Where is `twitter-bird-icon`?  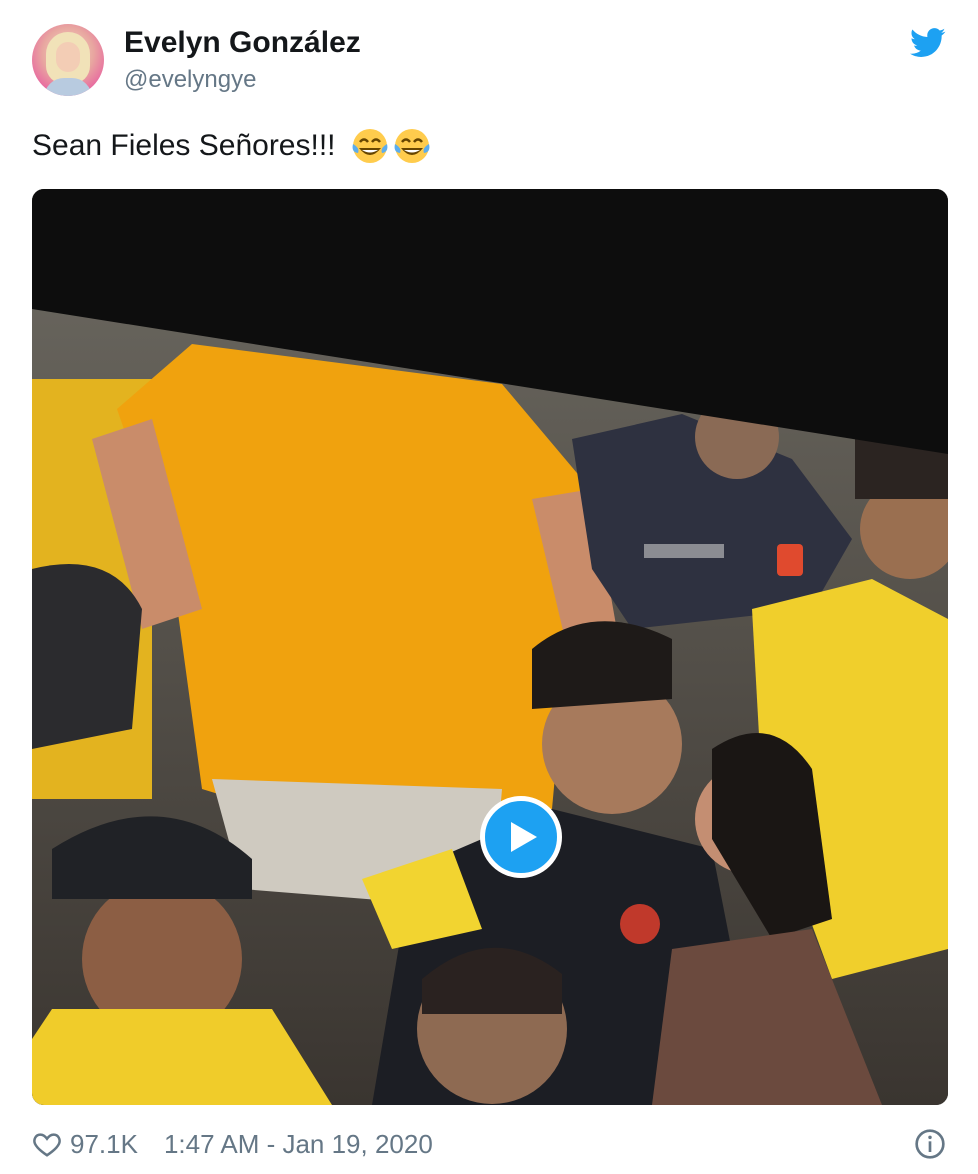
twitter-bird-icon is located at coordinates (928, 43).